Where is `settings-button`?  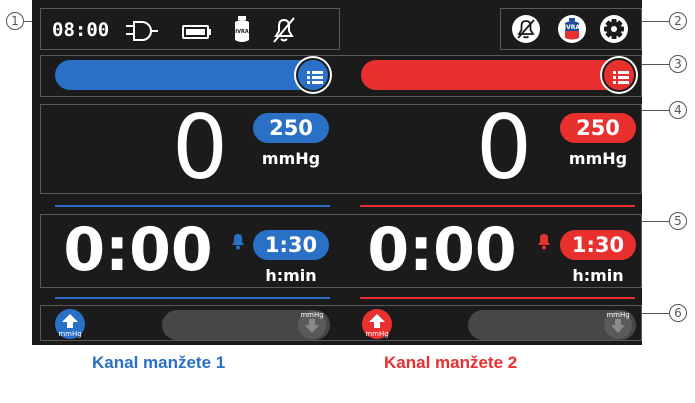 settings-button is located at coordinates (614, 29).